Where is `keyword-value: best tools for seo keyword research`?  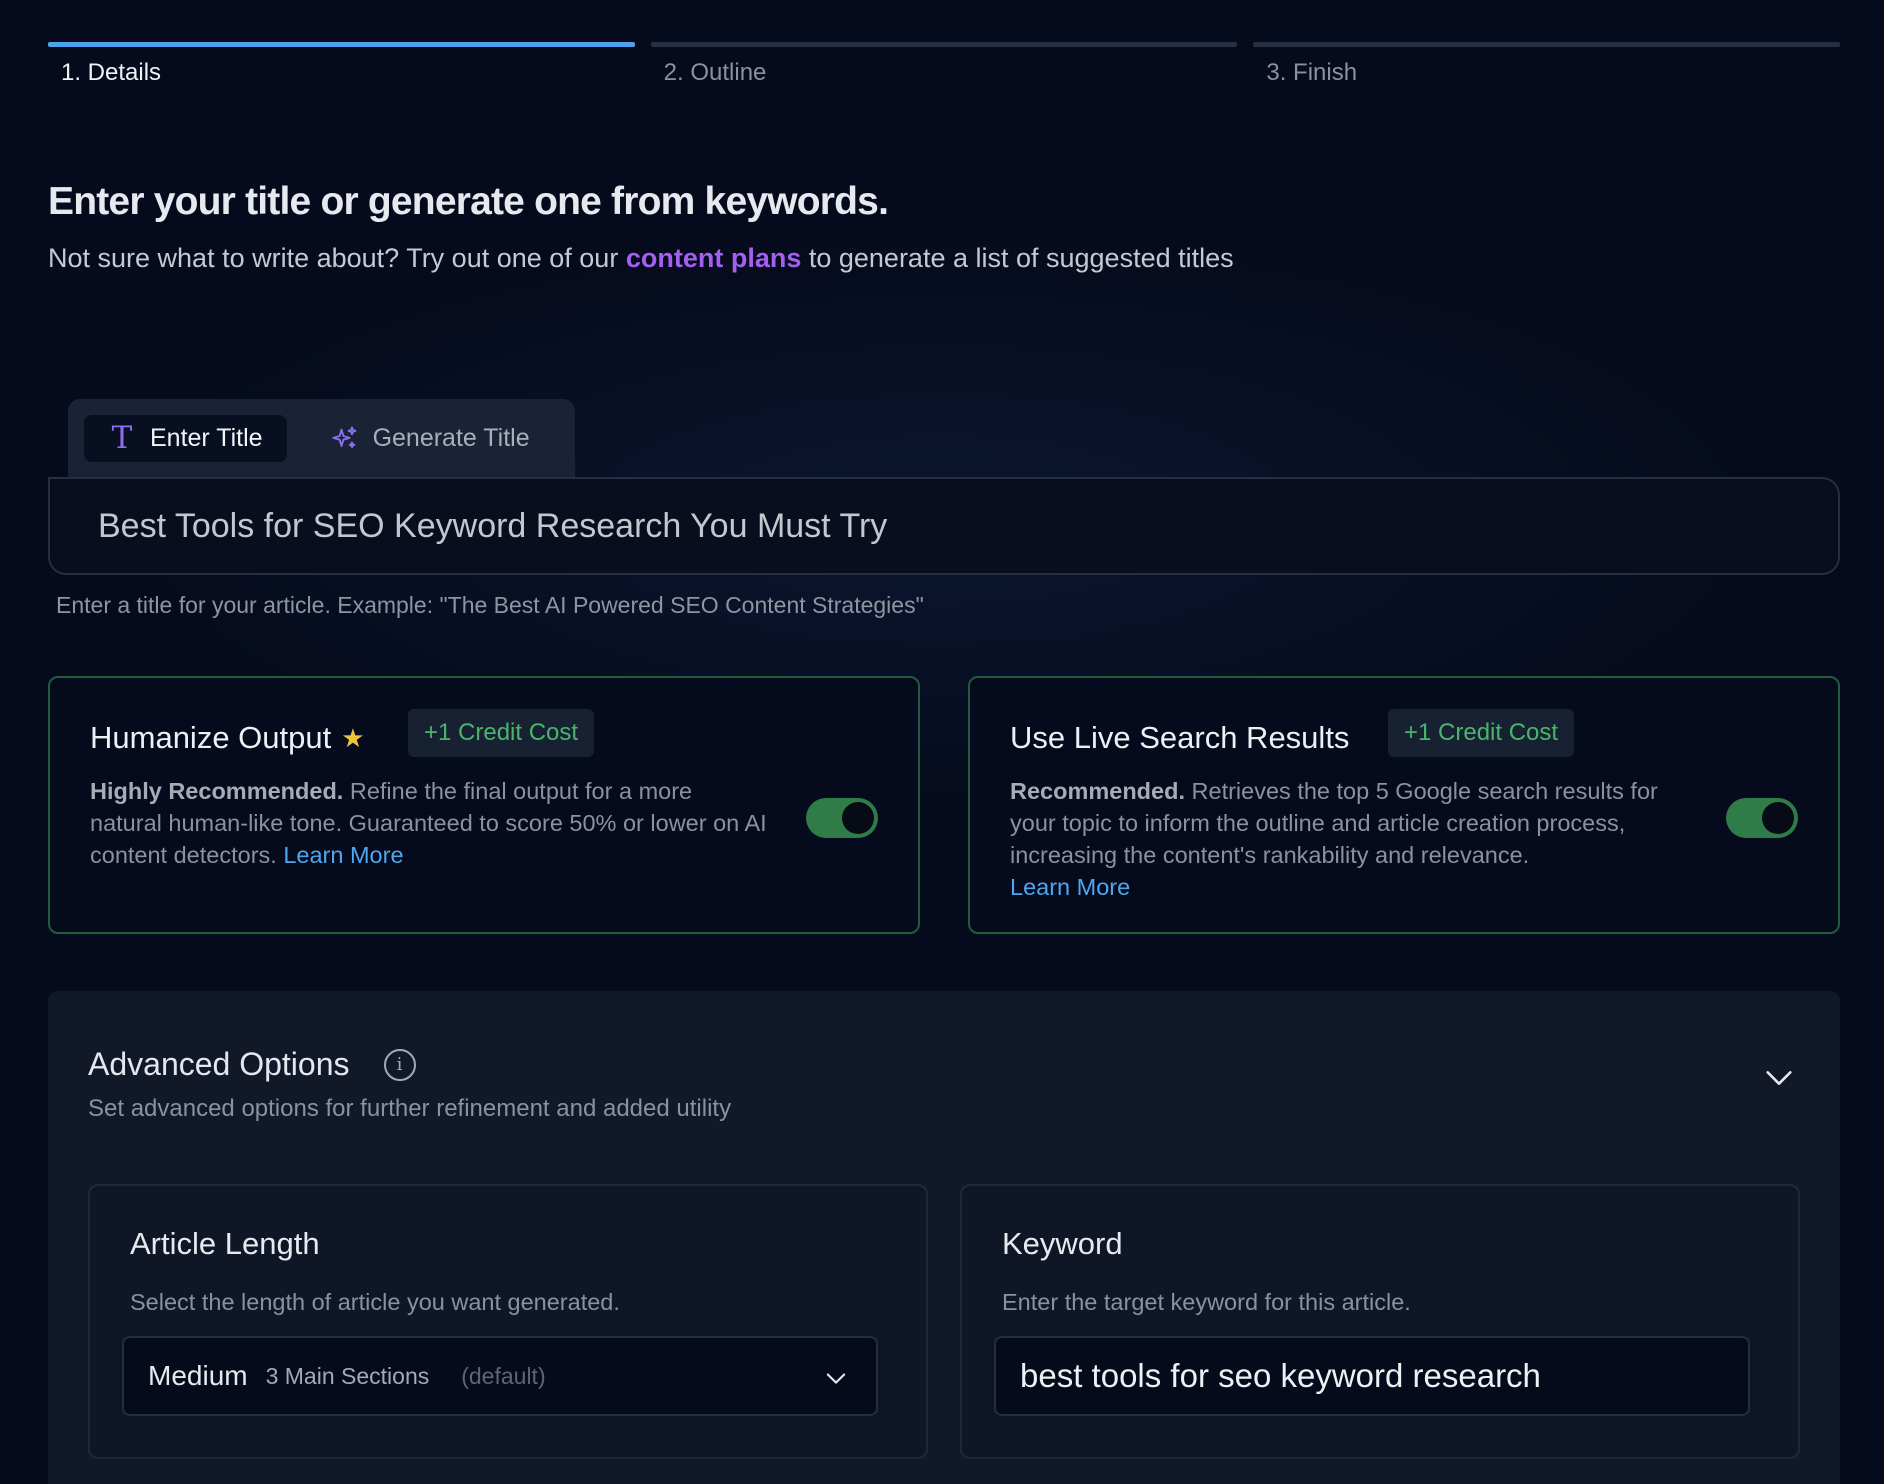 keyword-value: best tools for seo keyword research is located at coordinates (1280, 1375).